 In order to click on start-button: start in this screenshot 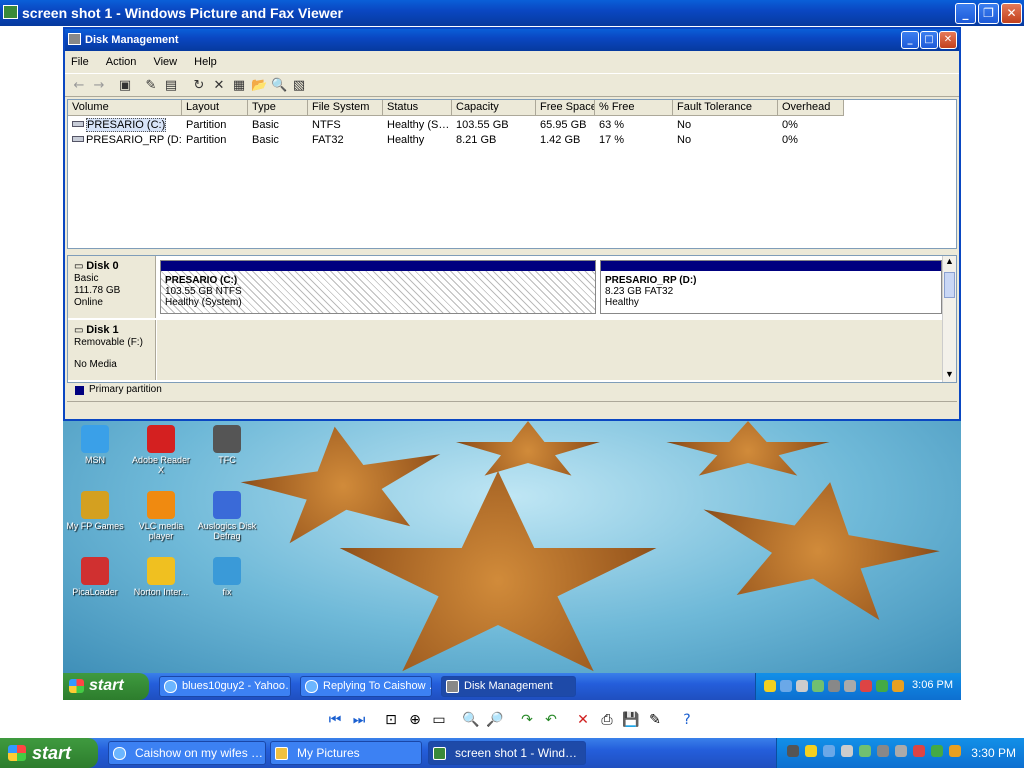, I will do `click(49, 753)`.